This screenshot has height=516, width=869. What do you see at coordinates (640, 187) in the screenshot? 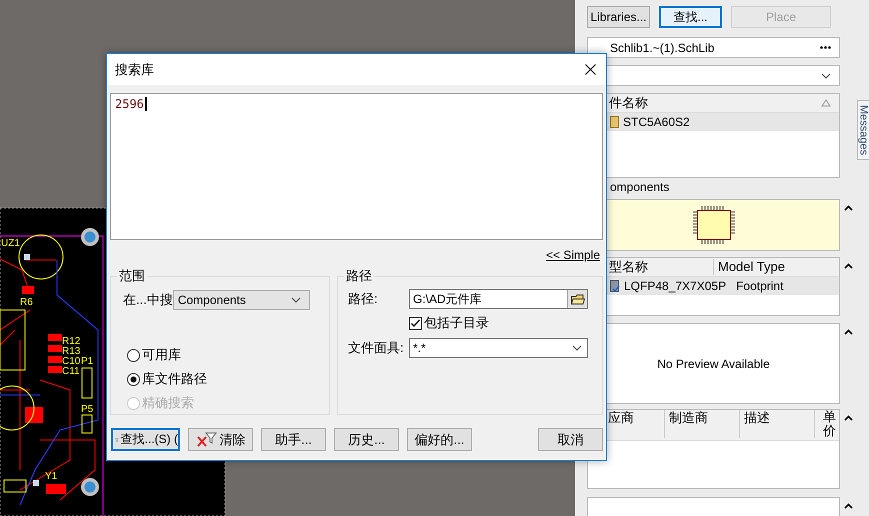
I see `section-label: omponents` at bounding box center [640, 187].